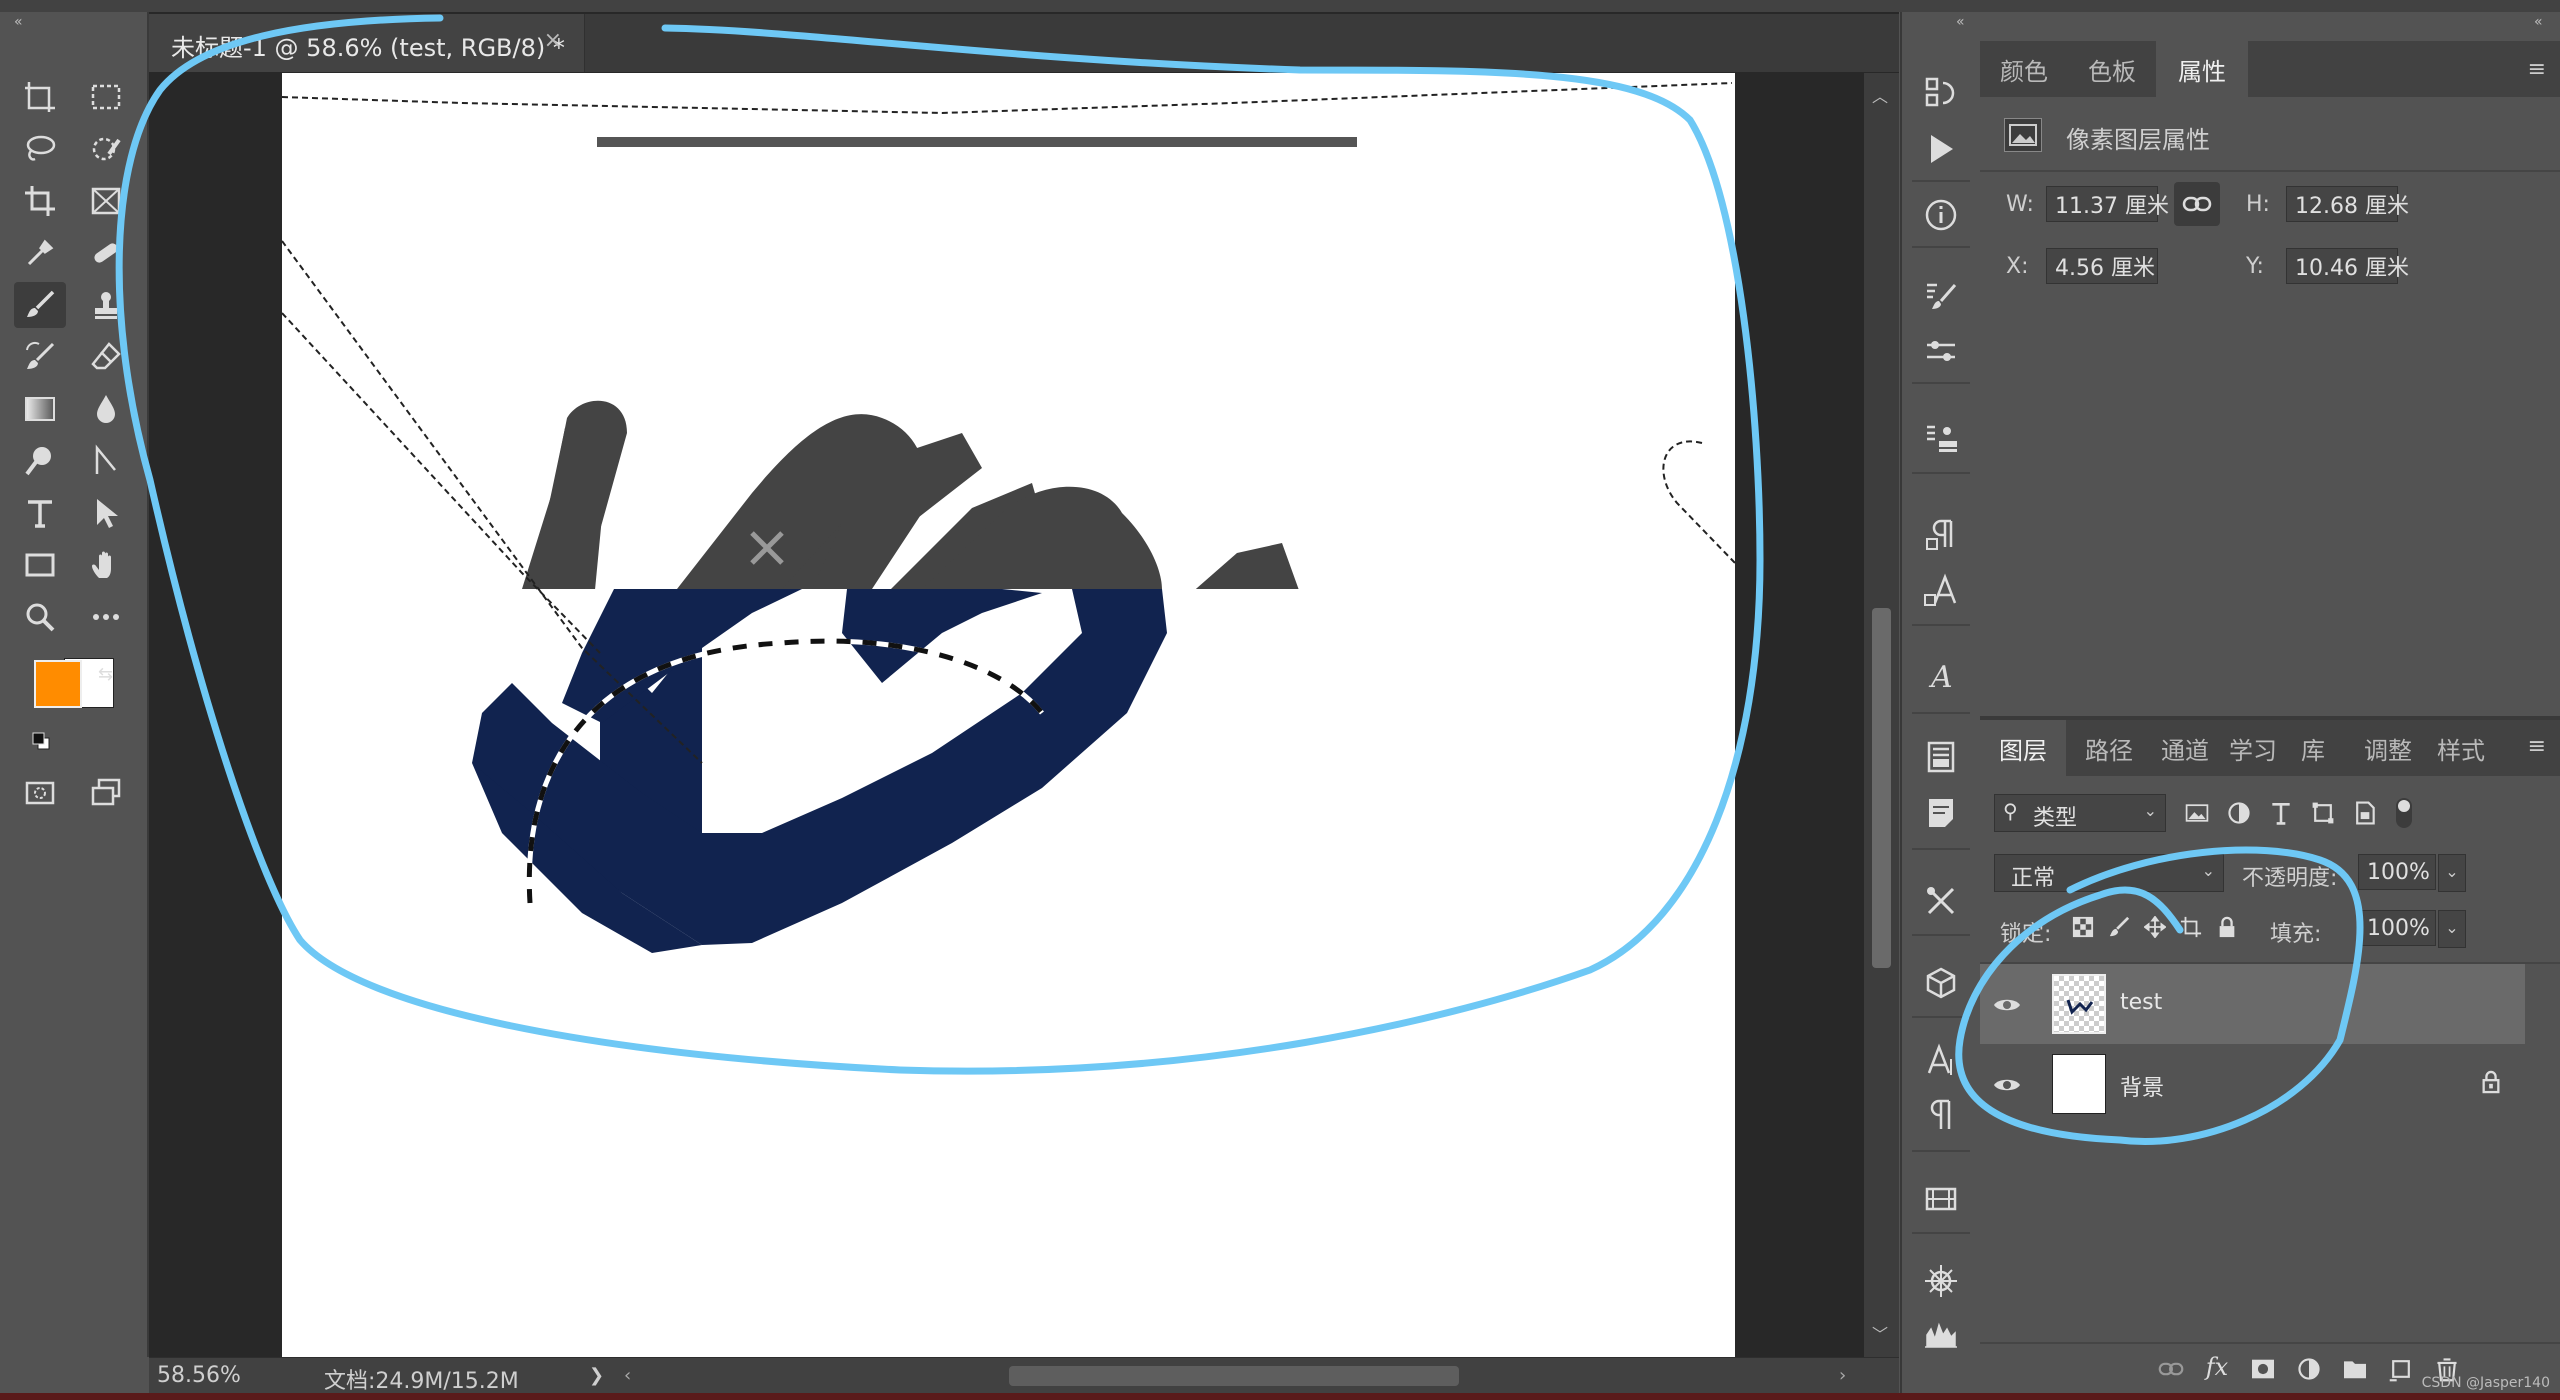 This screenshot has width=2560, height=1400. I want to click on type-icon, so click(40, 513).